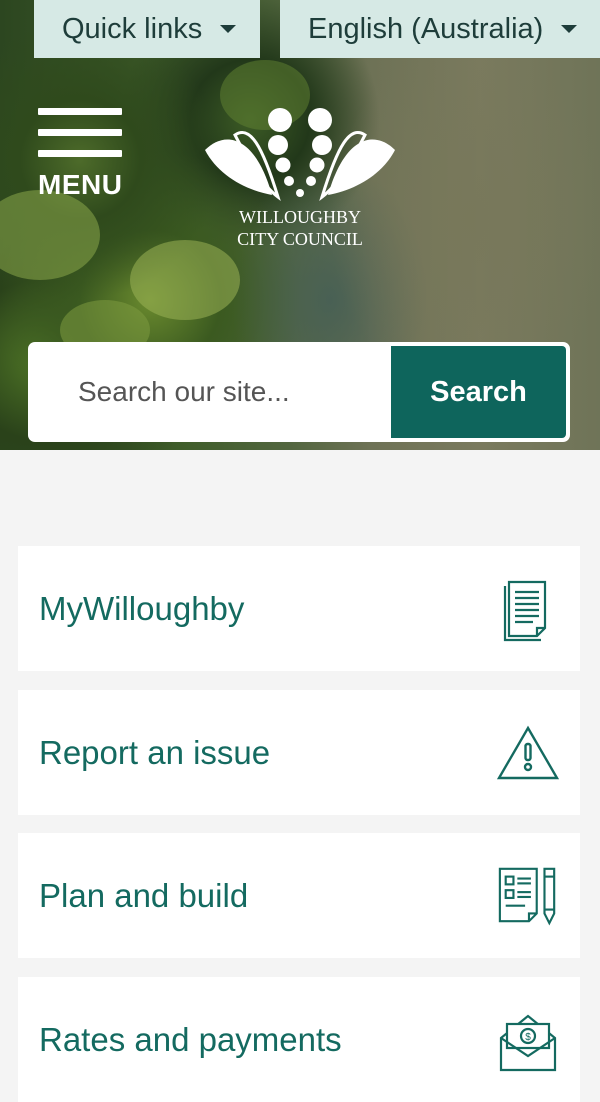 Image resolution: width=600 pixels, height=1102 pixels. I want to click on warning-icon, so click(528, 753).